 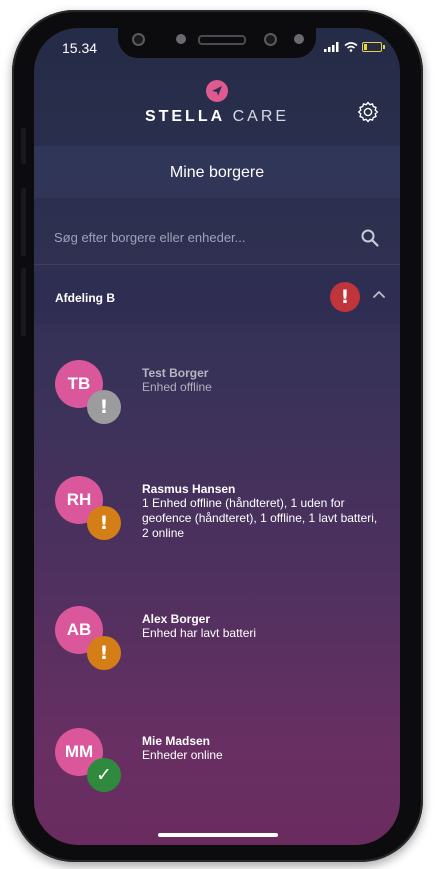 I want to click on resident-name: Rasmus Hansen, so click(x=189, y=489).